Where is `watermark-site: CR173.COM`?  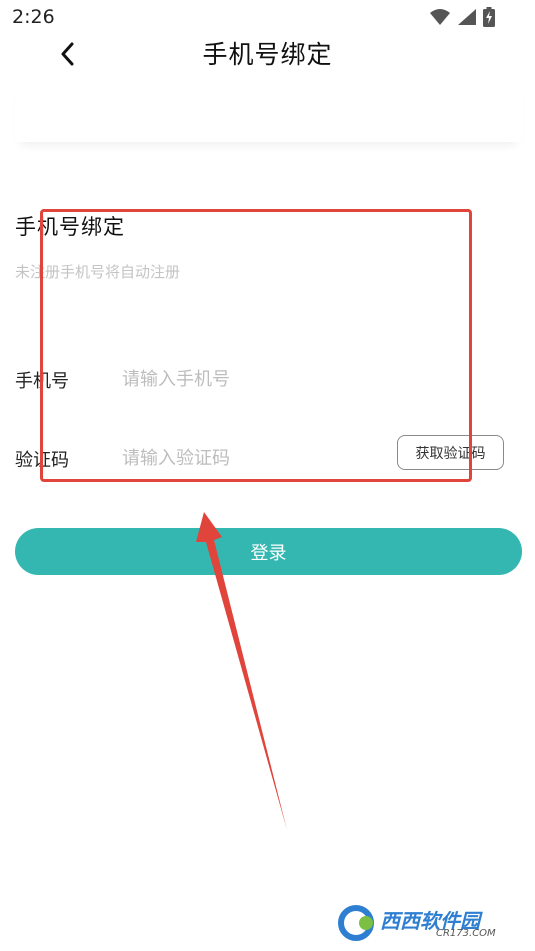
watermark-site: CR173.COM is located at coordinates (466, 933).